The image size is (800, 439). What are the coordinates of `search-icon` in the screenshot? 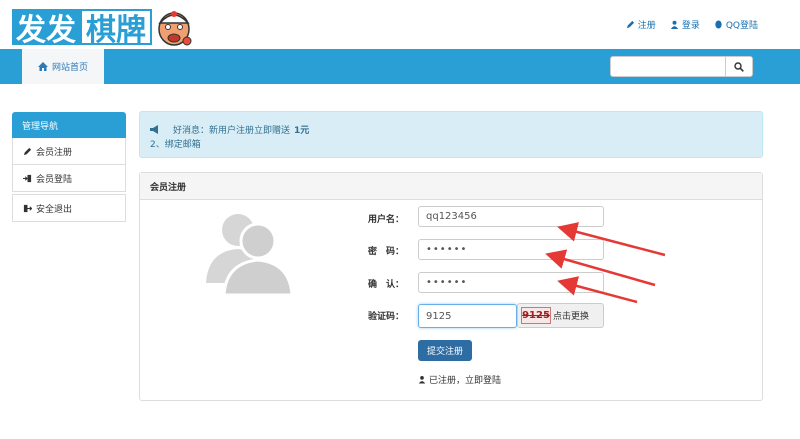 It's located at (739, 66).